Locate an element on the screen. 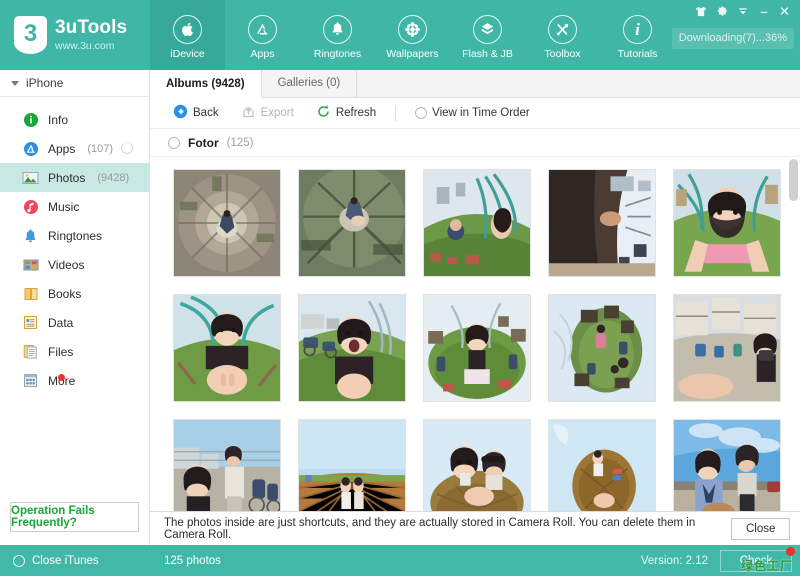 The width and height of the screenshot is (800, 576). tools-icon is located at coordinates (562, 29).